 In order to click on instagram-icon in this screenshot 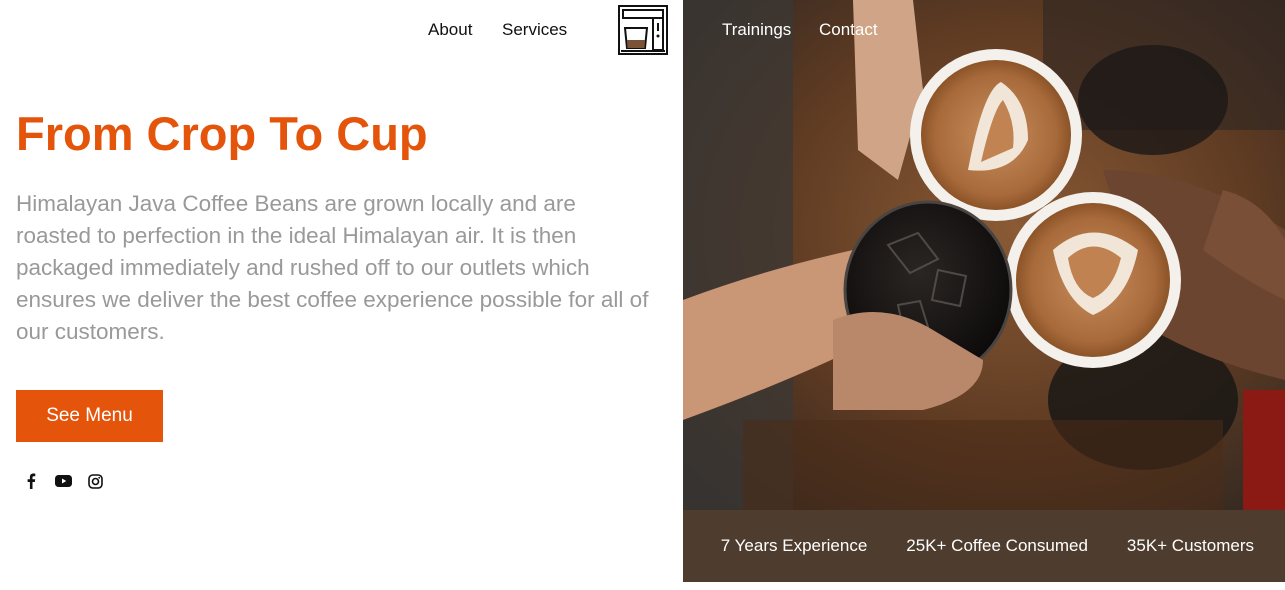, I will do `click(95, 481)`.